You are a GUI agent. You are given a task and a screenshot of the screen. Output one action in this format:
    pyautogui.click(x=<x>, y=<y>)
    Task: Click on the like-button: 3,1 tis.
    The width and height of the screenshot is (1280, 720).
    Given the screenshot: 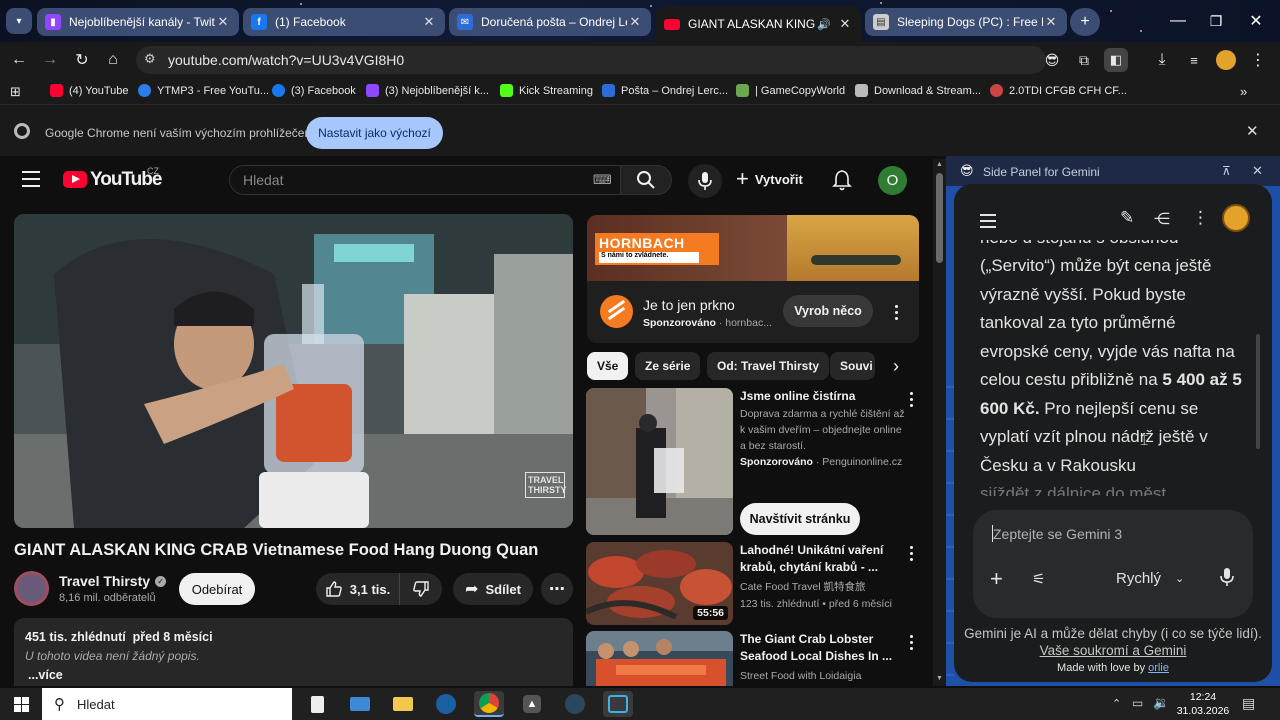 What is the action you would take?
    pyautogui.click(x=358, y=589)
    